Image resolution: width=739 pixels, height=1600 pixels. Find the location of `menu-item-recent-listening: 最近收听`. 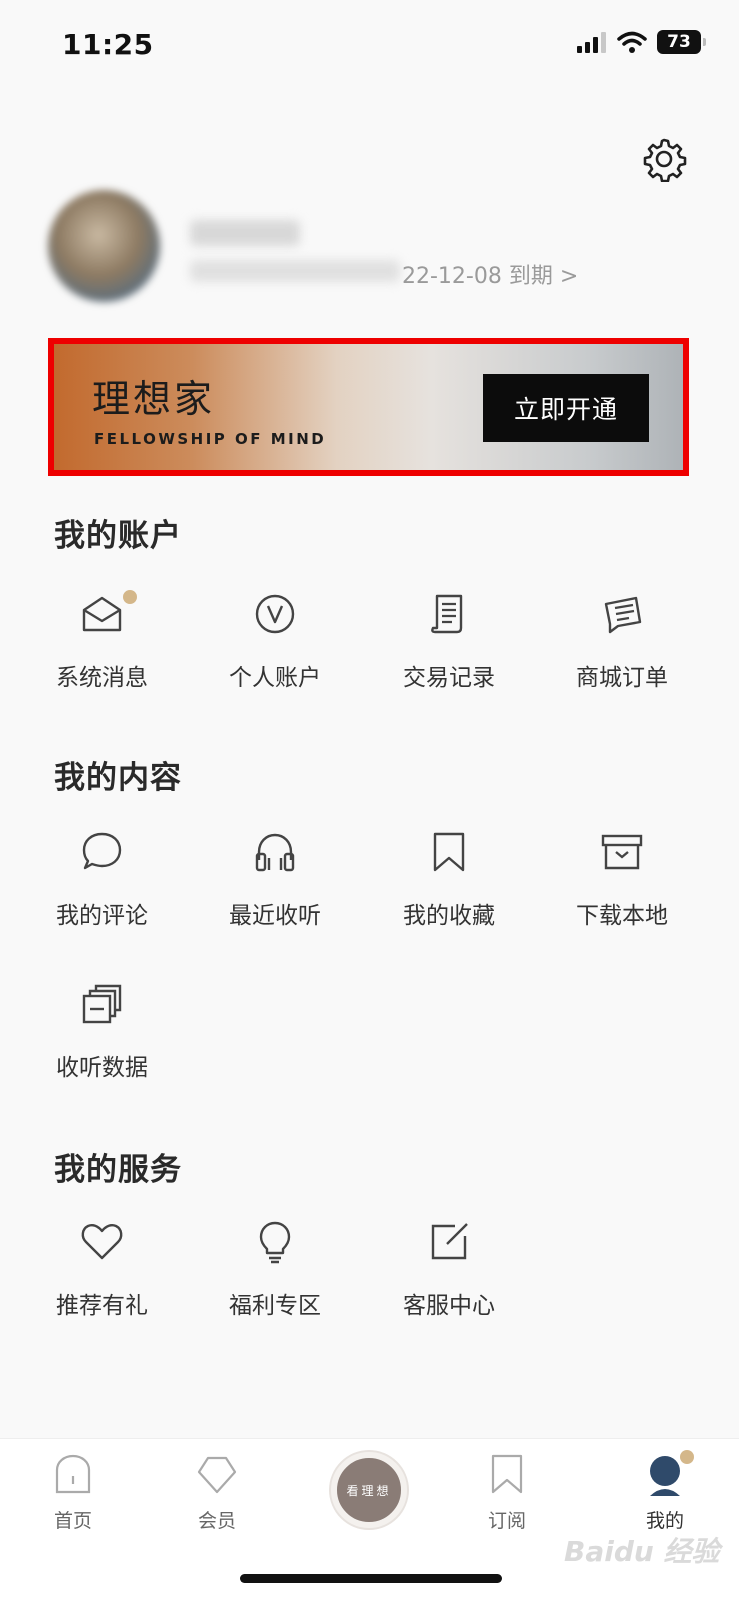

menu-item-recent-listening: 最近收听 is located at coordinates (275, 890).